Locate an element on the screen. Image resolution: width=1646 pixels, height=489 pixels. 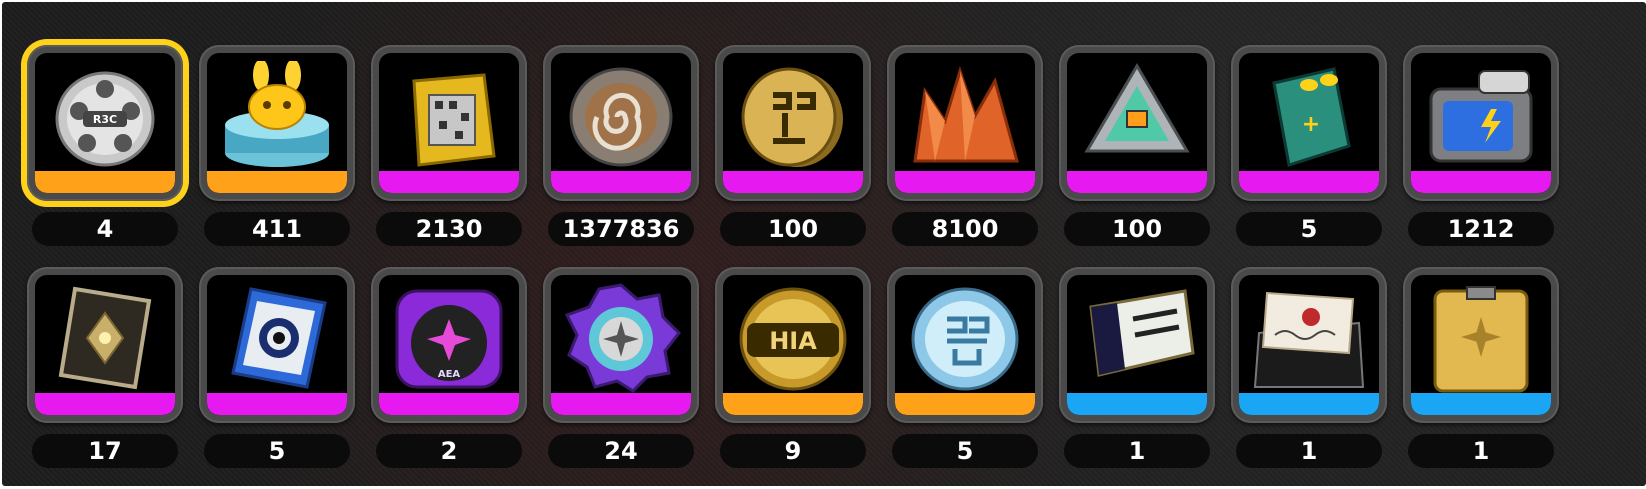
item-count: 4 is located at coordinates (105, 229).